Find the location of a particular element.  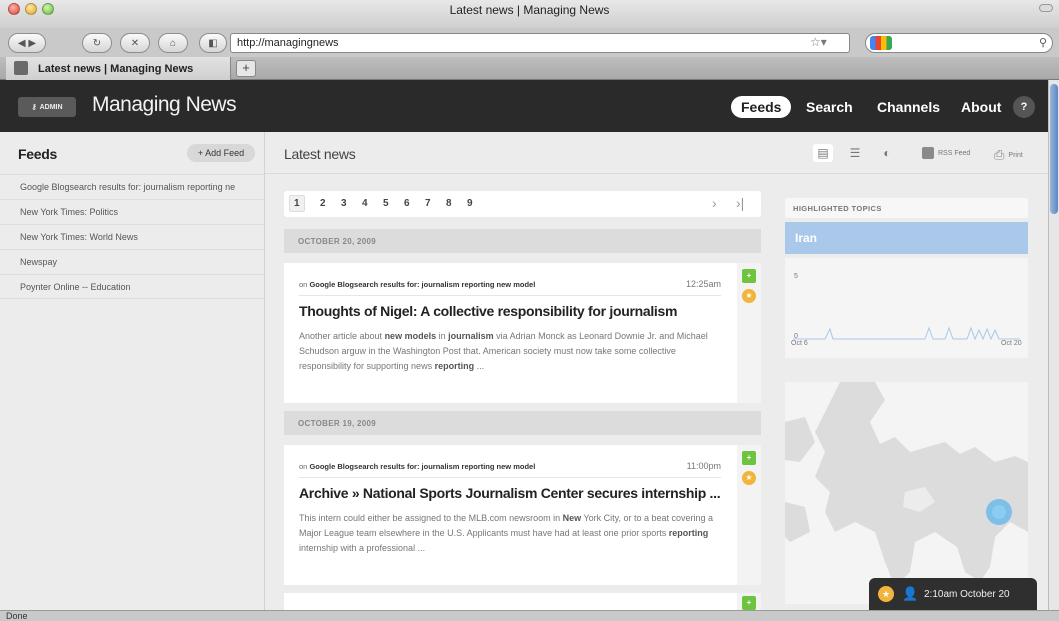

activity-notification: ★ 👤 2:10am October 20 is located at coordinates (953, 594).